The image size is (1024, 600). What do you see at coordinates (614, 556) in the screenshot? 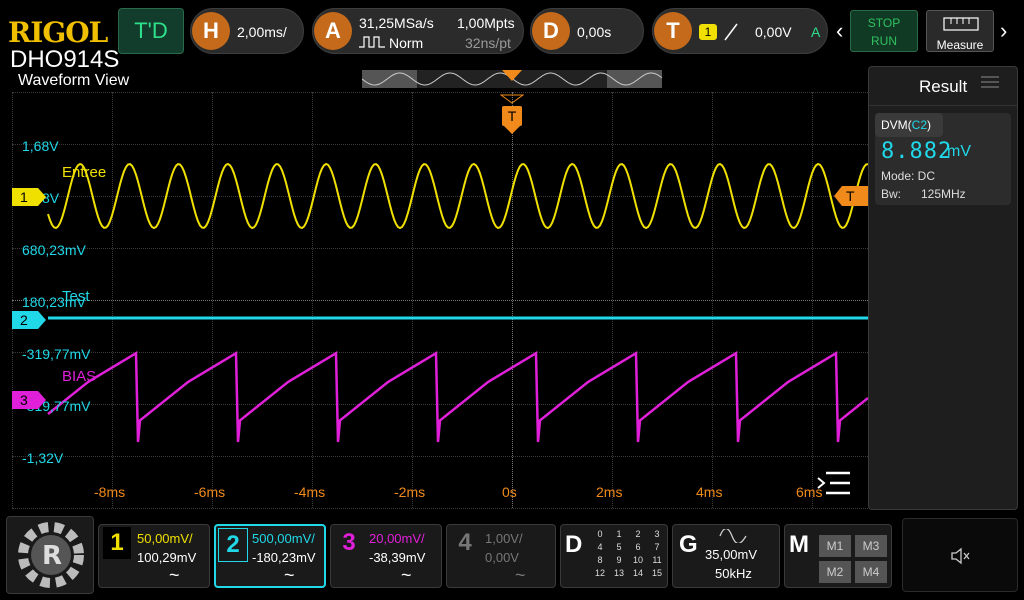
I see `digital-settings: D 0 1 2 3 4 5 6 7 8 9 10 11 12 13 14 15` at bounding box center [614, 556].